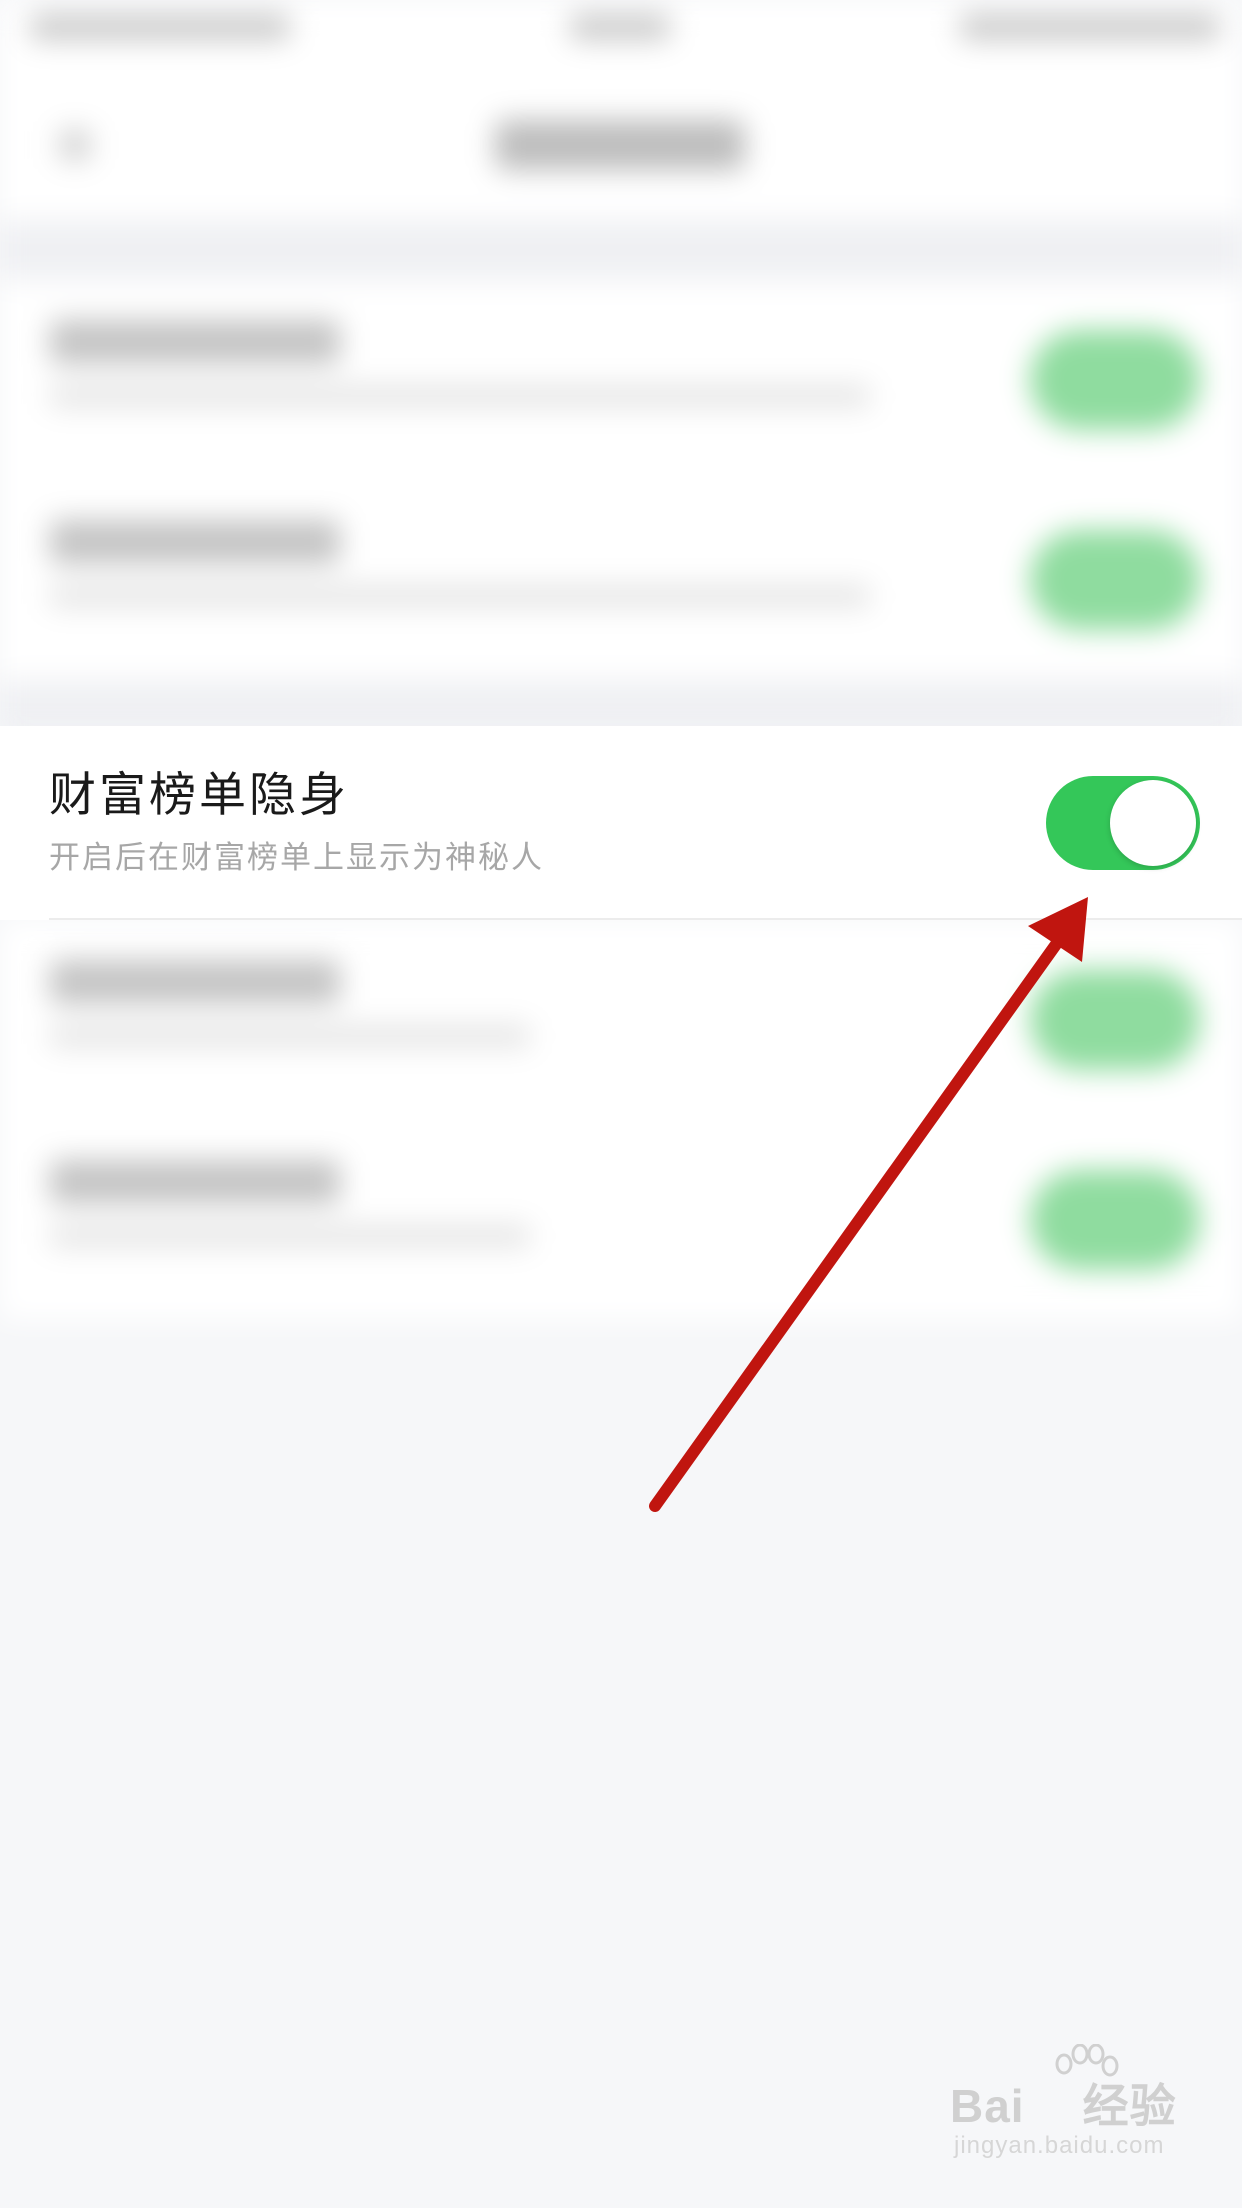 This screenshot has height=2208, width=1242. What do you see at coordinates (621, 823) in the screenshot?
I see `setting-row-wealth-ranking-invisible: 财富榜单隐身 开启后在财富榜单上显示为神秘人` at bounding box center [621, 823].